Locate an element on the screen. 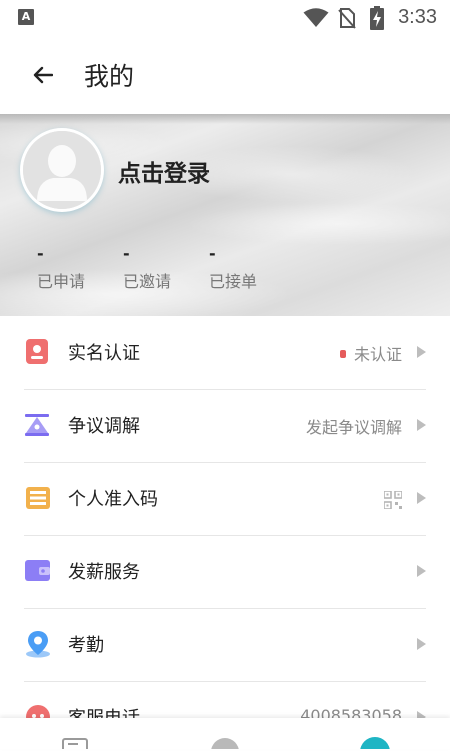 The image size is (450, 754). page-title: 我的 is located at coordinates (109, 76).